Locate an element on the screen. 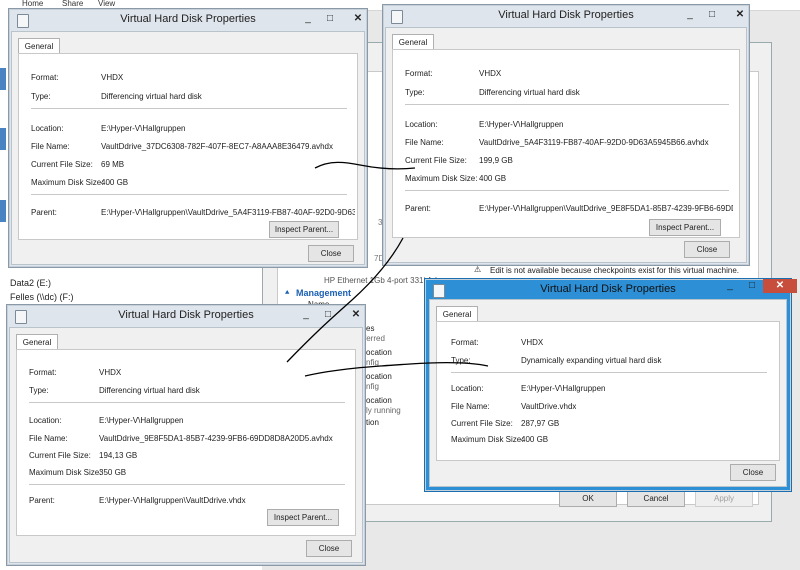  ink-line-d2-to-d3 is located at coordinates (345, 300).